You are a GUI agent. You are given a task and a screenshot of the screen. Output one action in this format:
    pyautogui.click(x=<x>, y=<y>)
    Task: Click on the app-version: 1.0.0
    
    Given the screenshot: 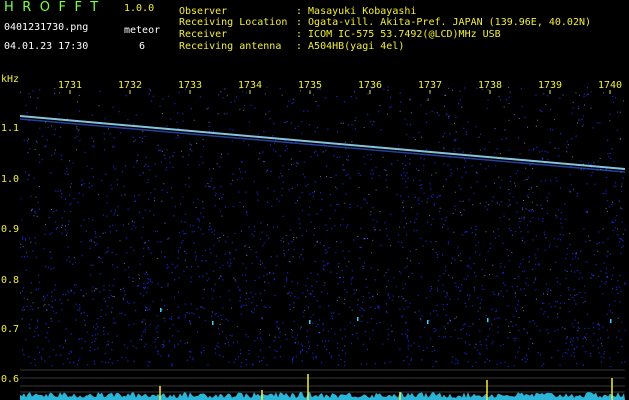 What is the action you would take?
    pyautogui.click(x=139, y=8)
    